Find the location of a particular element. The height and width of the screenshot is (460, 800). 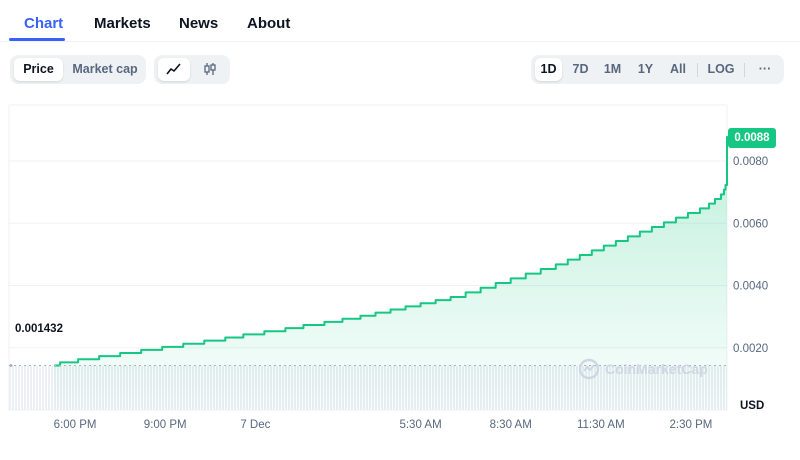

range-1m-button: 1M is located at coordinates (612, 69).